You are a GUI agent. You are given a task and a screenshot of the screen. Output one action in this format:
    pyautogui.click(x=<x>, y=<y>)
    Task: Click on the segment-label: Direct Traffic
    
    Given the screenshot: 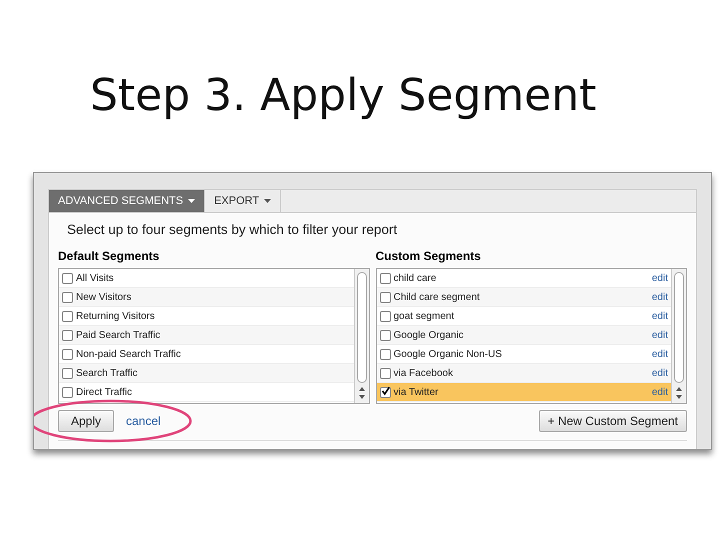 What is the action you would take?
    pyautogui.click(x=104, y=392)
    